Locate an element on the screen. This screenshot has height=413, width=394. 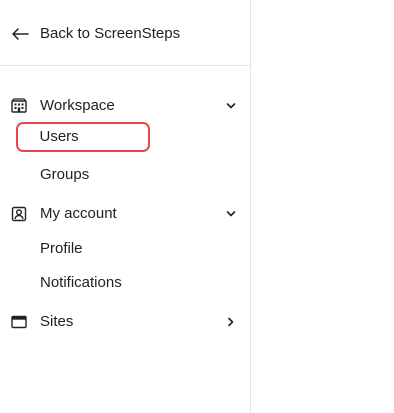
section-label-sites: Sites is located at coordinates (57, 321).